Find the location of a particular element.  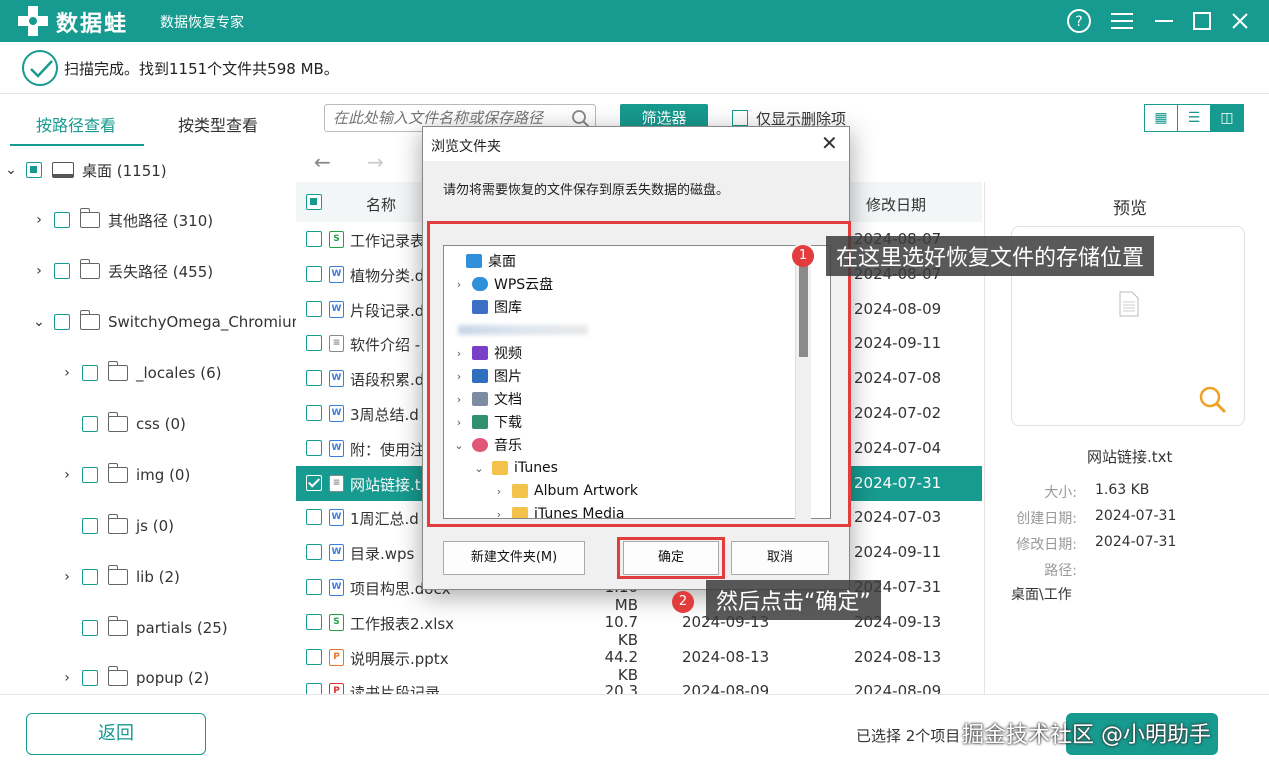

tree-item: › lib (2) is located at coordinates (120, 577).